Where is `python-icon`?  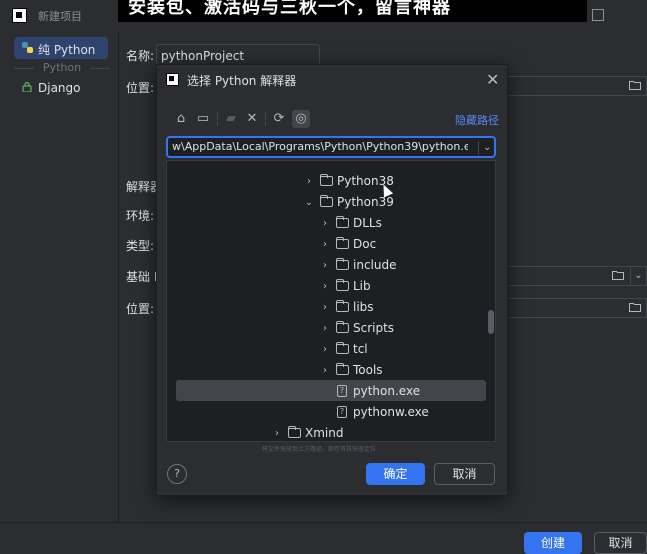 python-icon is located at coordinates (27, 47).